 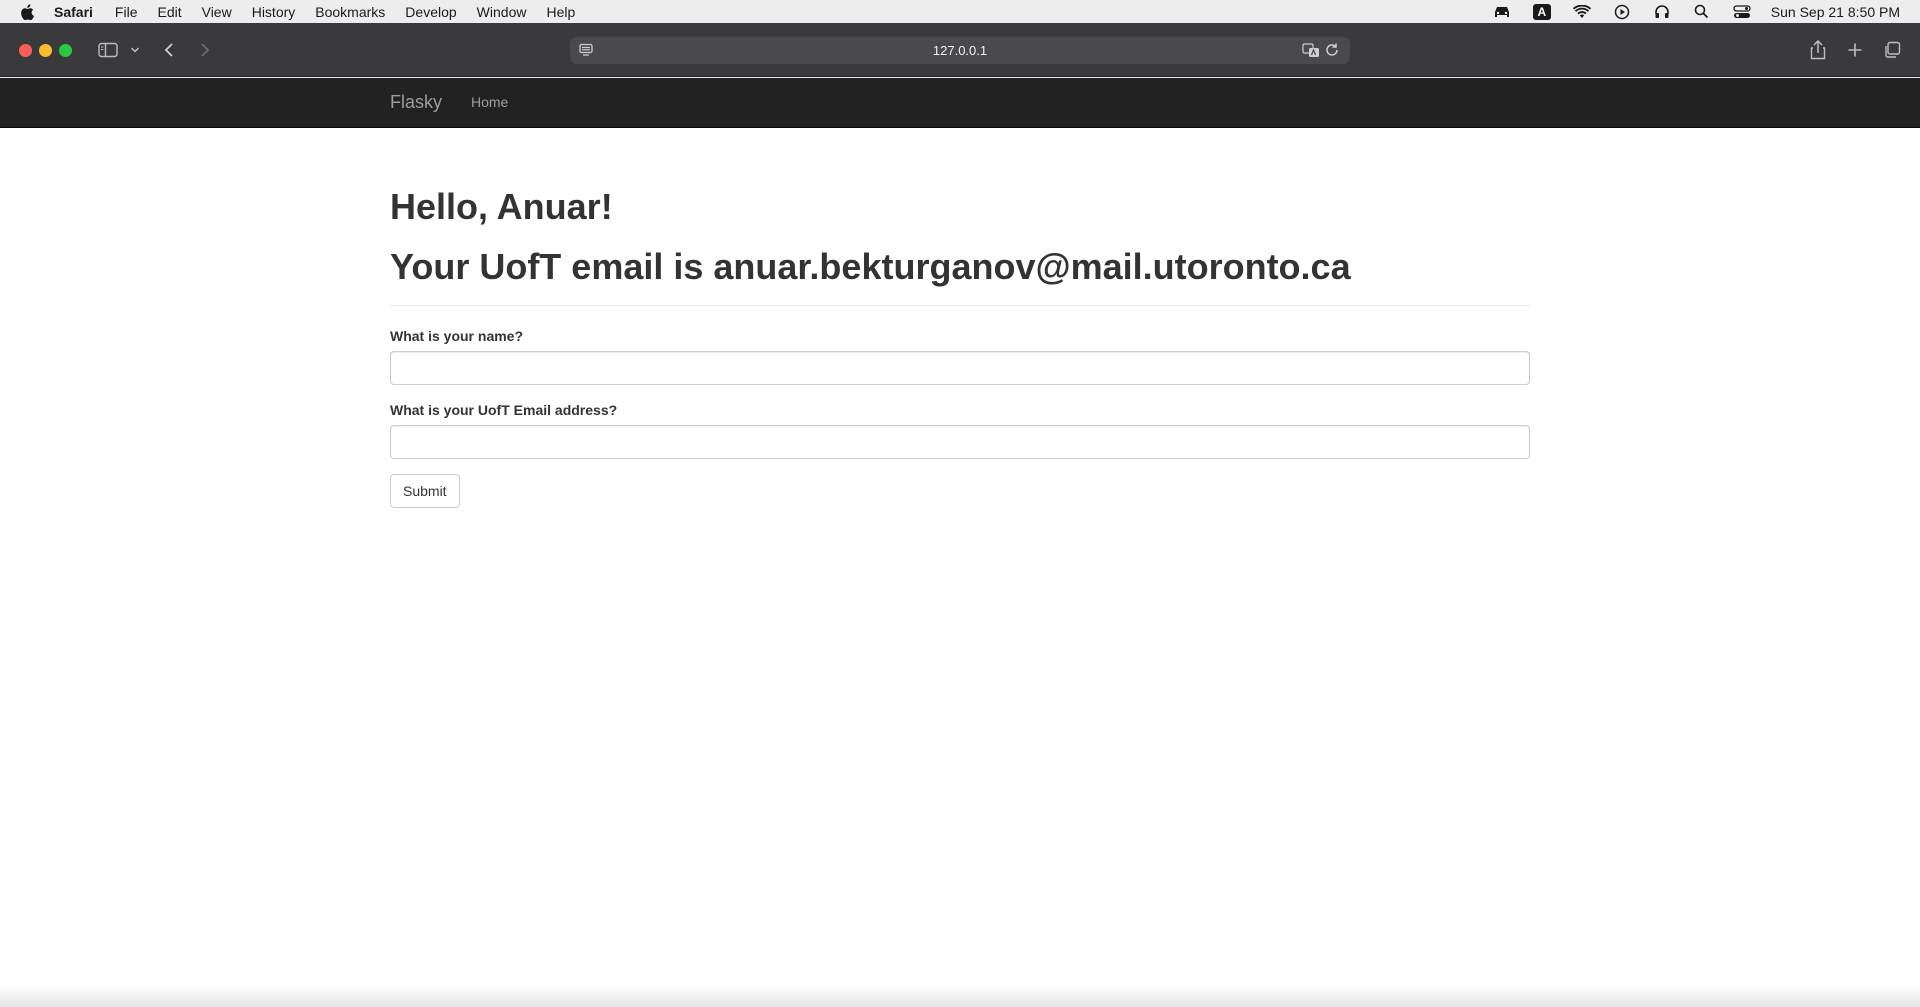 What do you see at coordinates (169, 12) in the screenshot?
I see `menu-edit: Edit` at bounding box center [169, 12].